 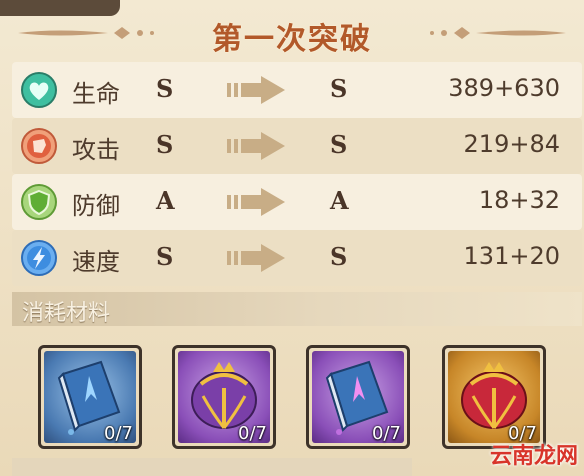 I want to click on material-slot-red-crown: 0/7, so click(x=494, y=397).